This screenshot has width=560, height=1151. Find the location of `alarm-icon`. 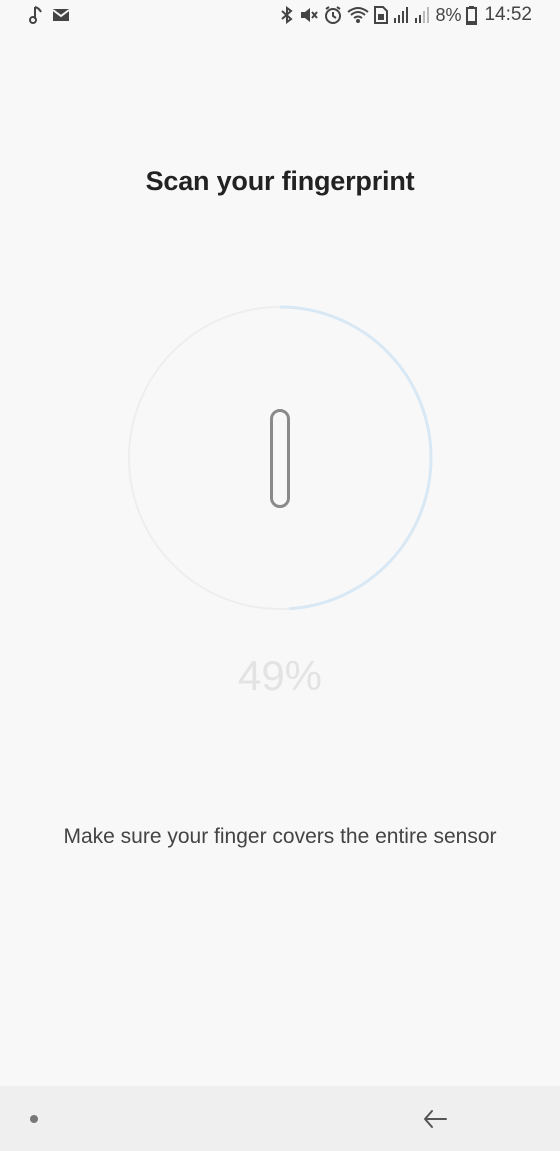

alarm-icon is located at coordinates (333, 15).